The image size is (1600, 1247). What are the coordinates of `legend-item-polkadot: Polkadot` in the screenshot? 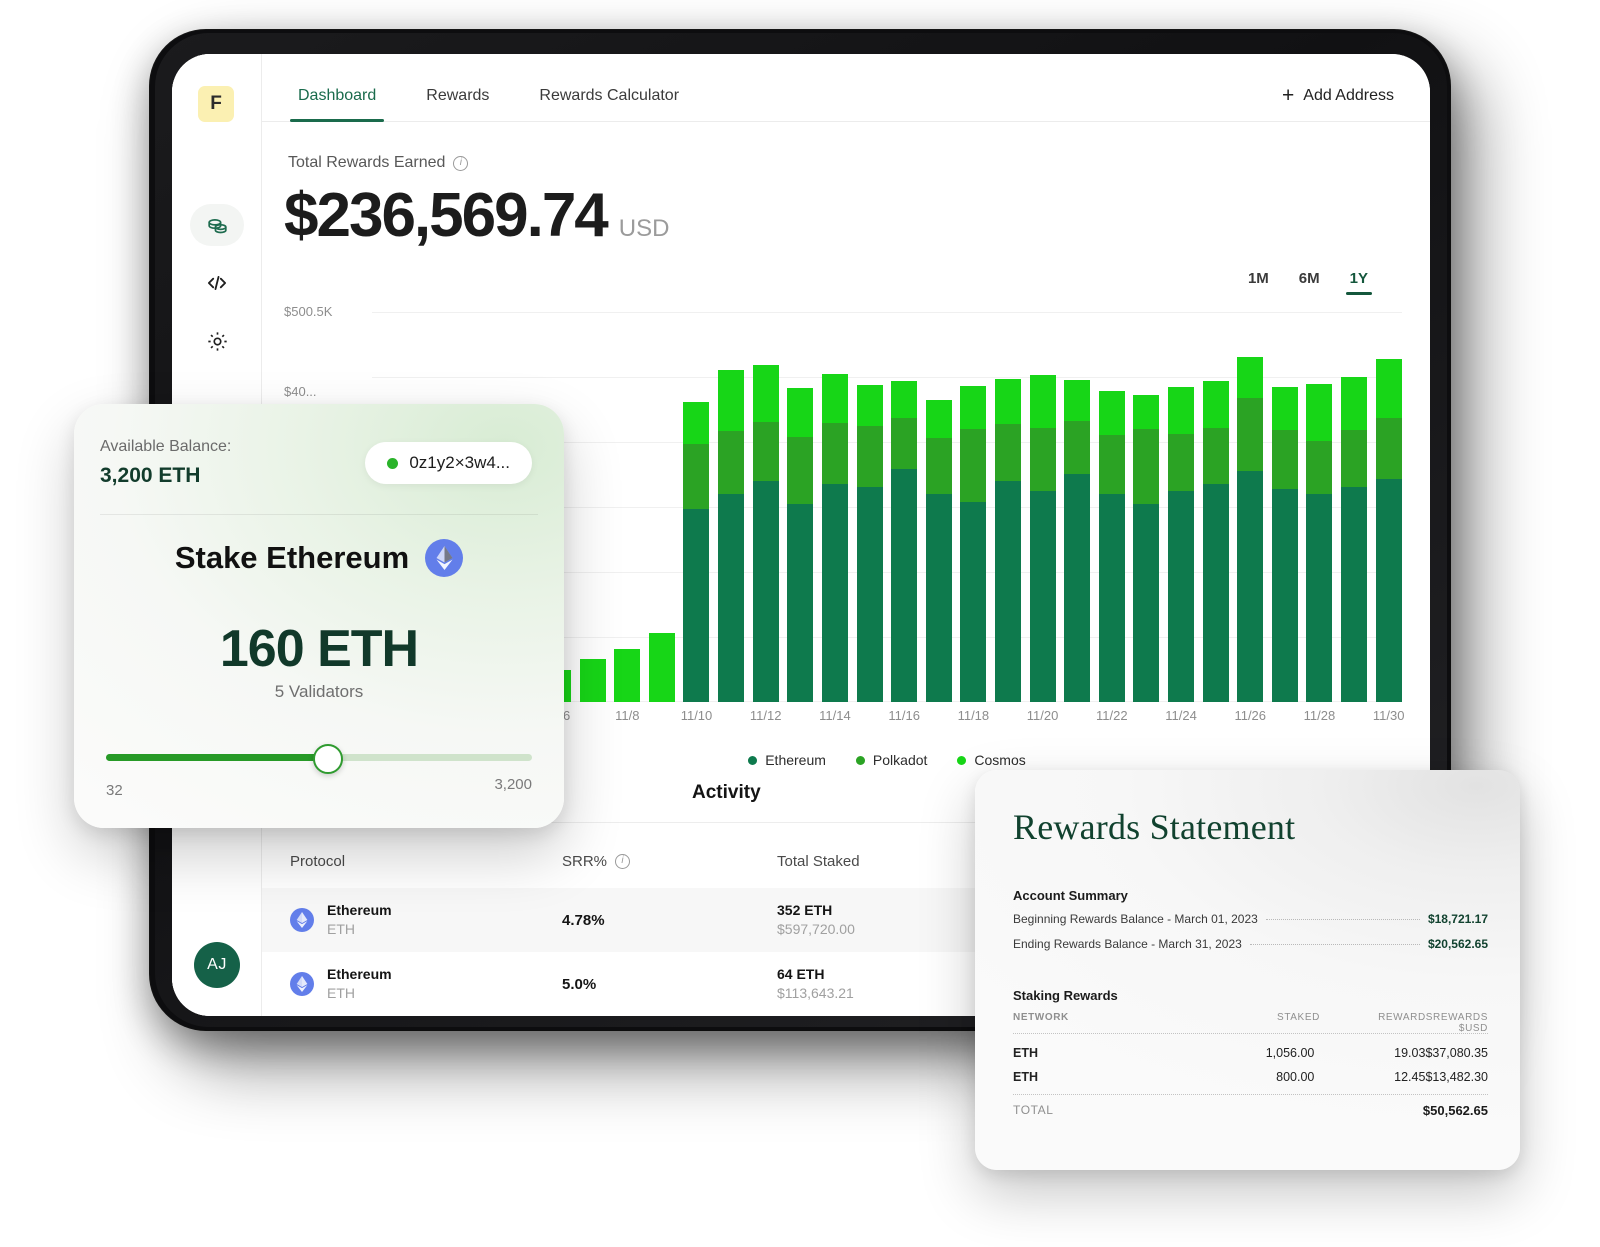 It's located at (891, 760).